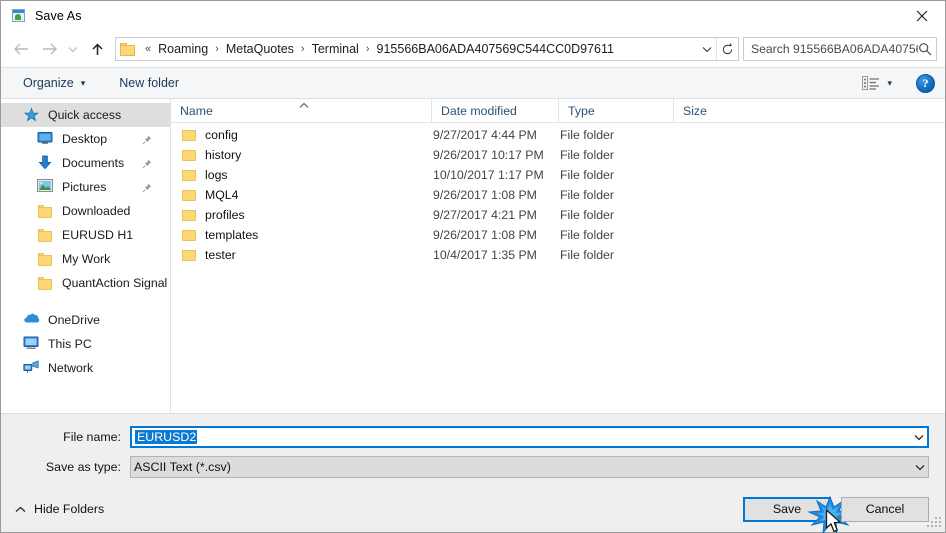  What do you see at coordinates (301, 175) in the screenshot?
I see `file-name-cell: logs` at bounding box center [301, 175].